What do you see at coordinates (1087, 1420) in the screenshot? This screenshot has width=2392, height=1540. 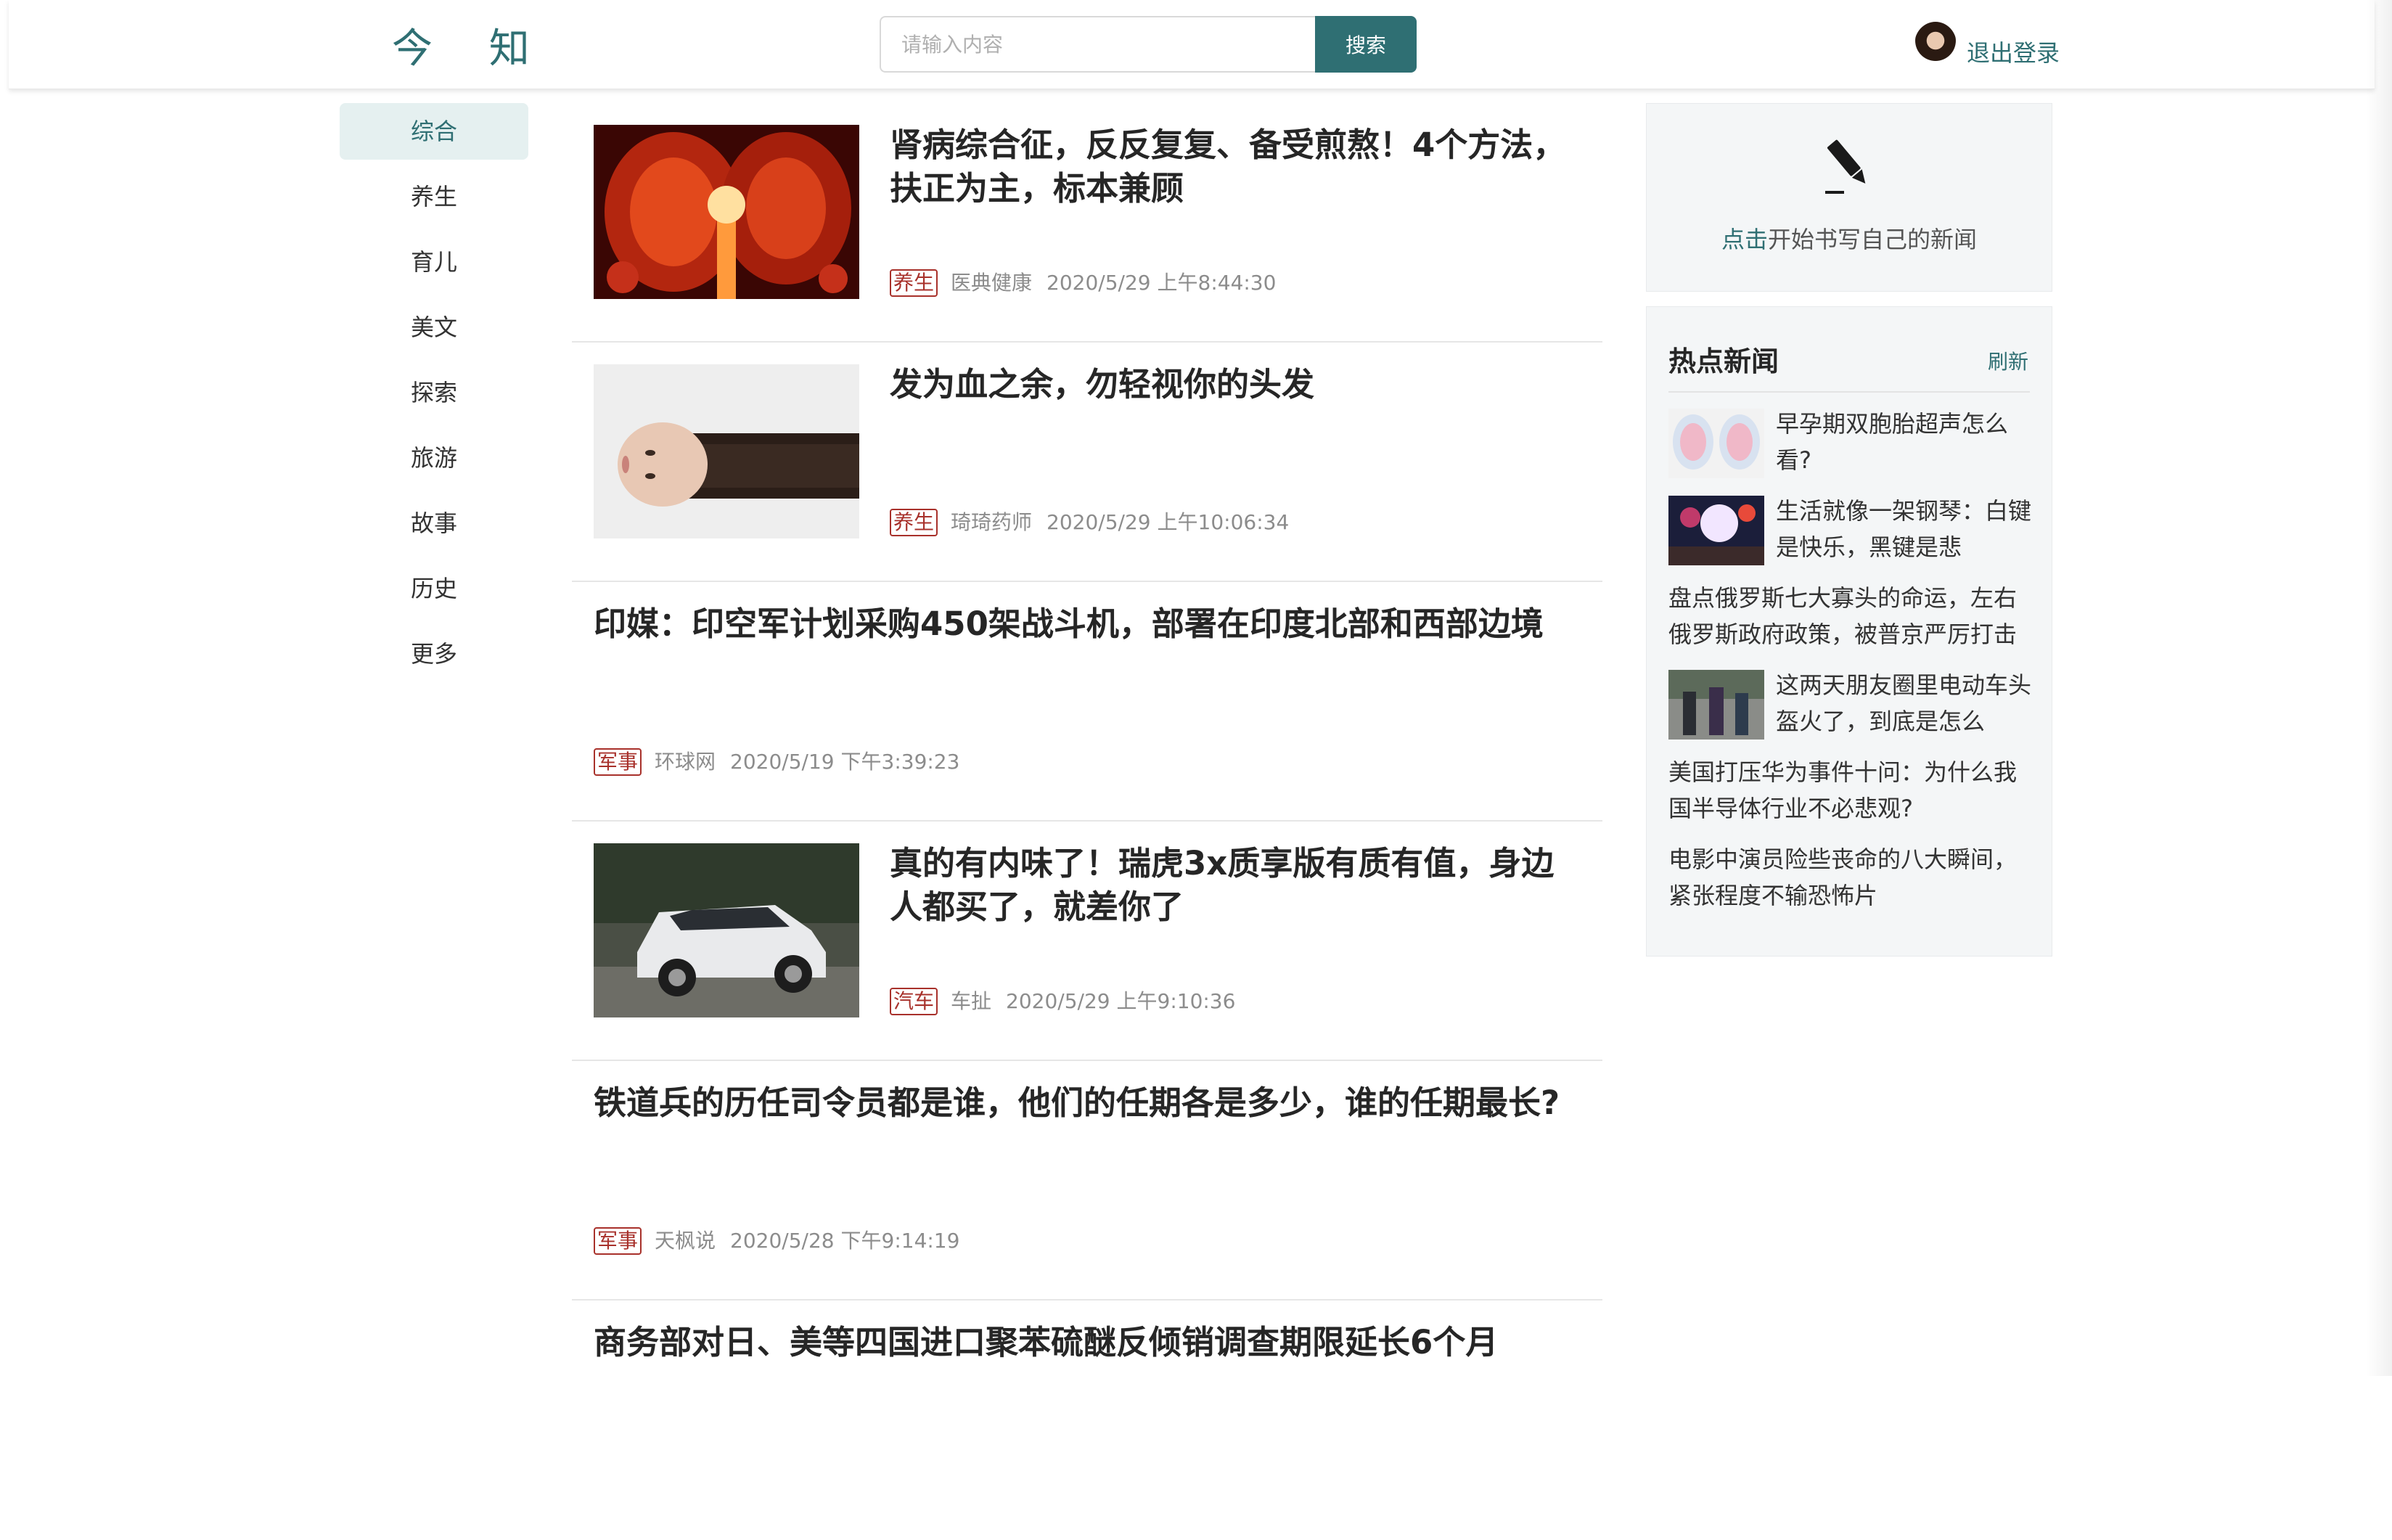 I see `news-article: 商务部对日、美等四国进口聚苯硫醚反倾销调查期限延长6个月` at bounding box center [1087, 1420].